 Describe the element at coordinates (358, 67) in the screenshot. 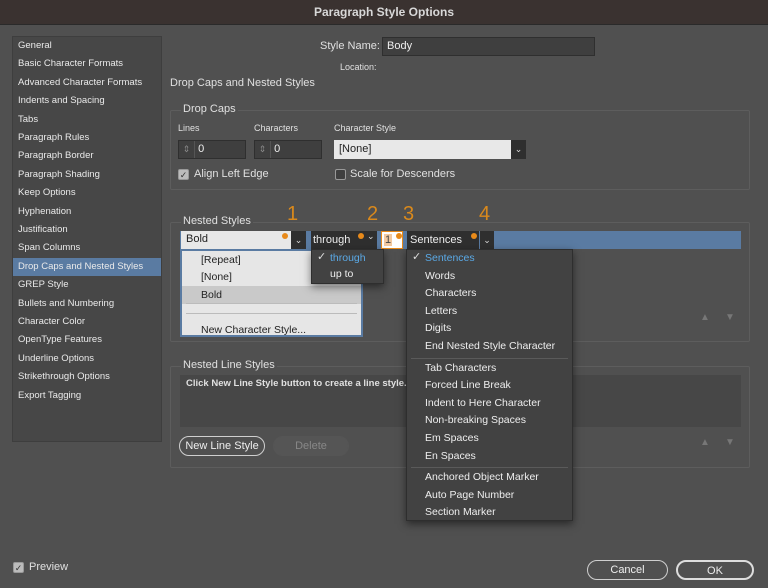

I see `location-label: Location:` at that location.